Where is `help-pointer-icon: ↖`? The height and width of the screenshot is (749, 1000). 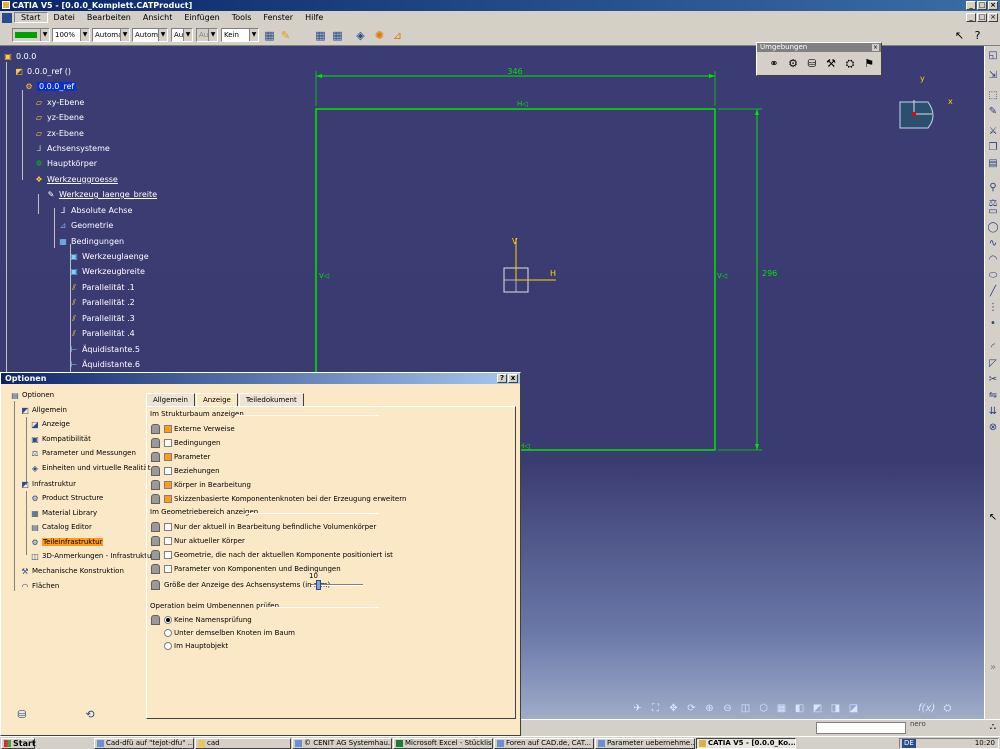 help-pointer-icon: ↖ is located at coordinates (959, 35).